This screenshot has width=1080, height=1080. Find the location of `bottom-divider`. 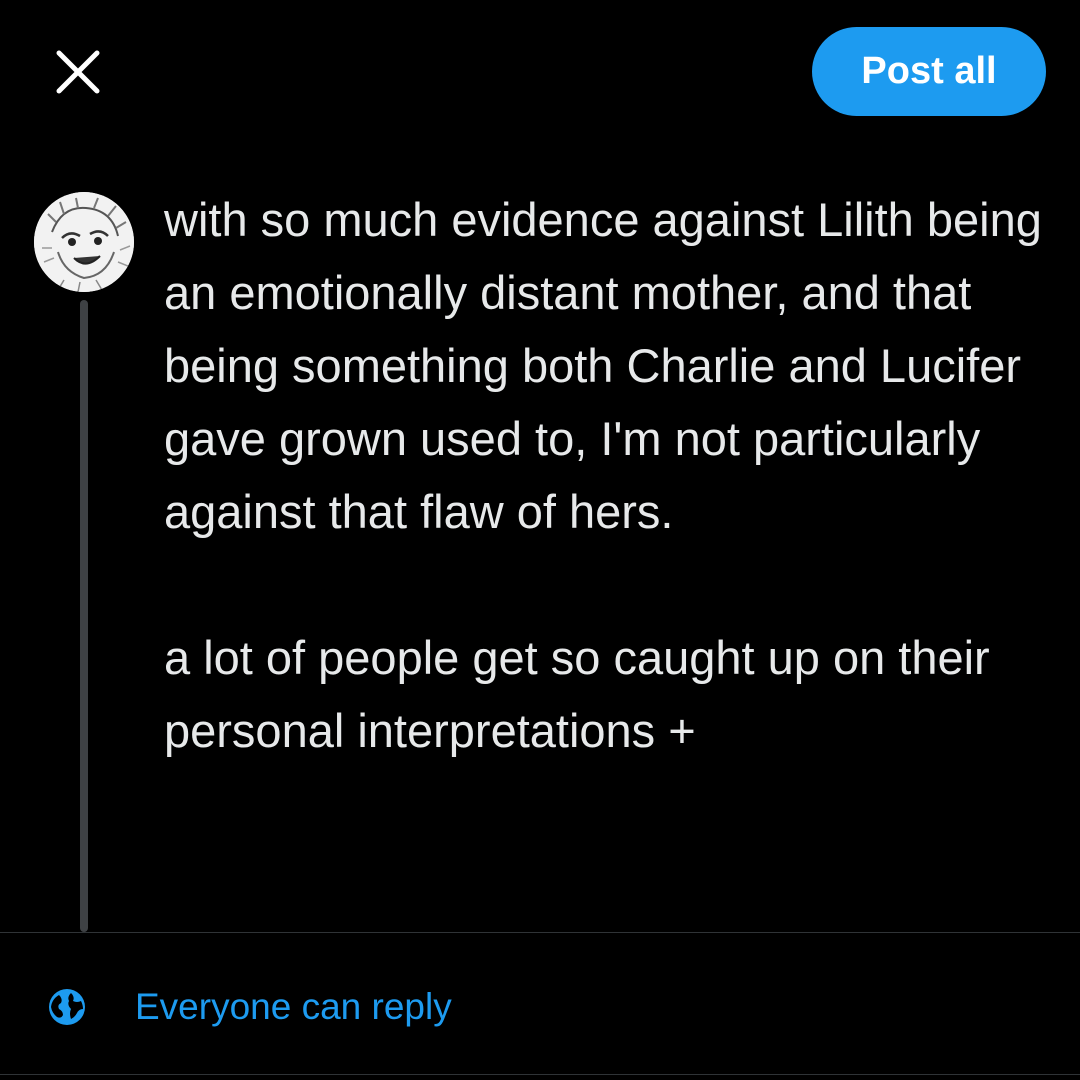

bottom-divider is located at coordinates (540, 1074).